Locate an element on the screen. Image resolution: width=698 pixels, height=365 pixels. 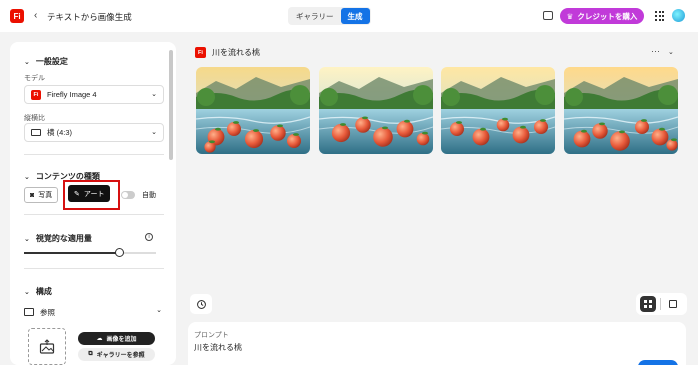
general-settings-heading: 一般設定 is located at coordinates (51, 61).